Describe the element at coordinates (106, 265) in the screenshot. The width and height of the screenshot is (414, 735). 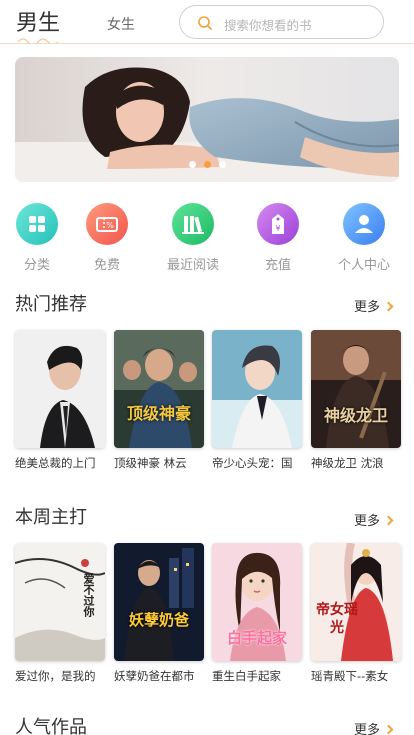
I see `nav-free-label: 免费` at that location.